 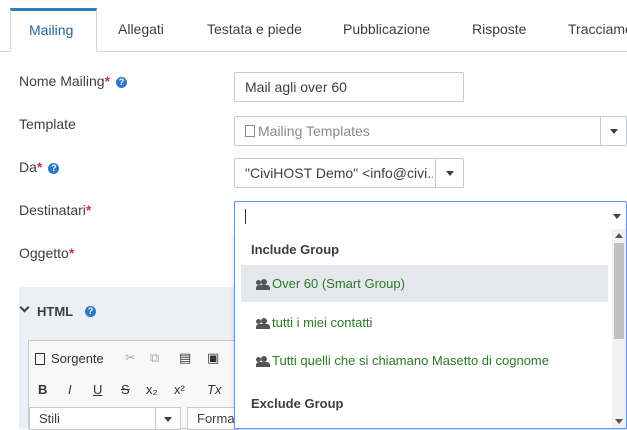 I want to click on tab-tracciamento: Tracciame, so click(x=597, y=30).